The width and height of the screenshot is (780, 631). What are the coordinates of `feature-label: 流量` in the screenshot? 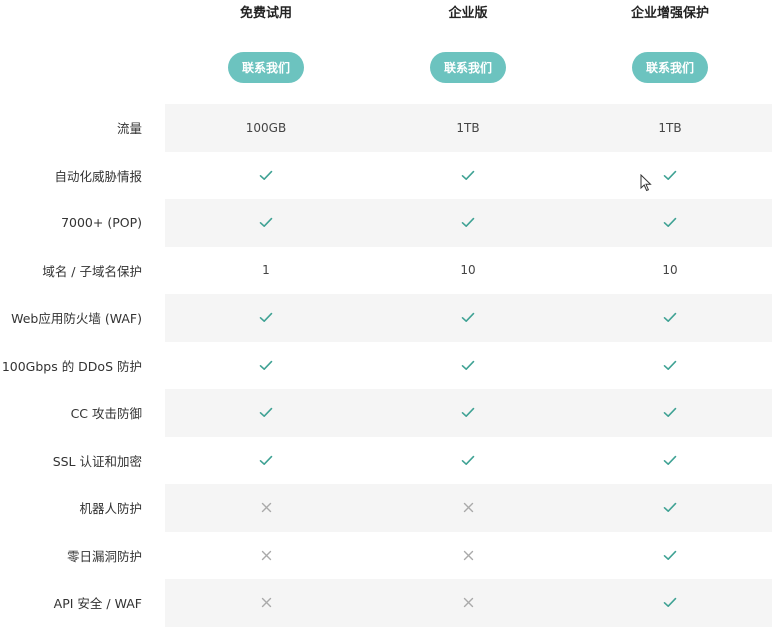 It's located at (129, 129).